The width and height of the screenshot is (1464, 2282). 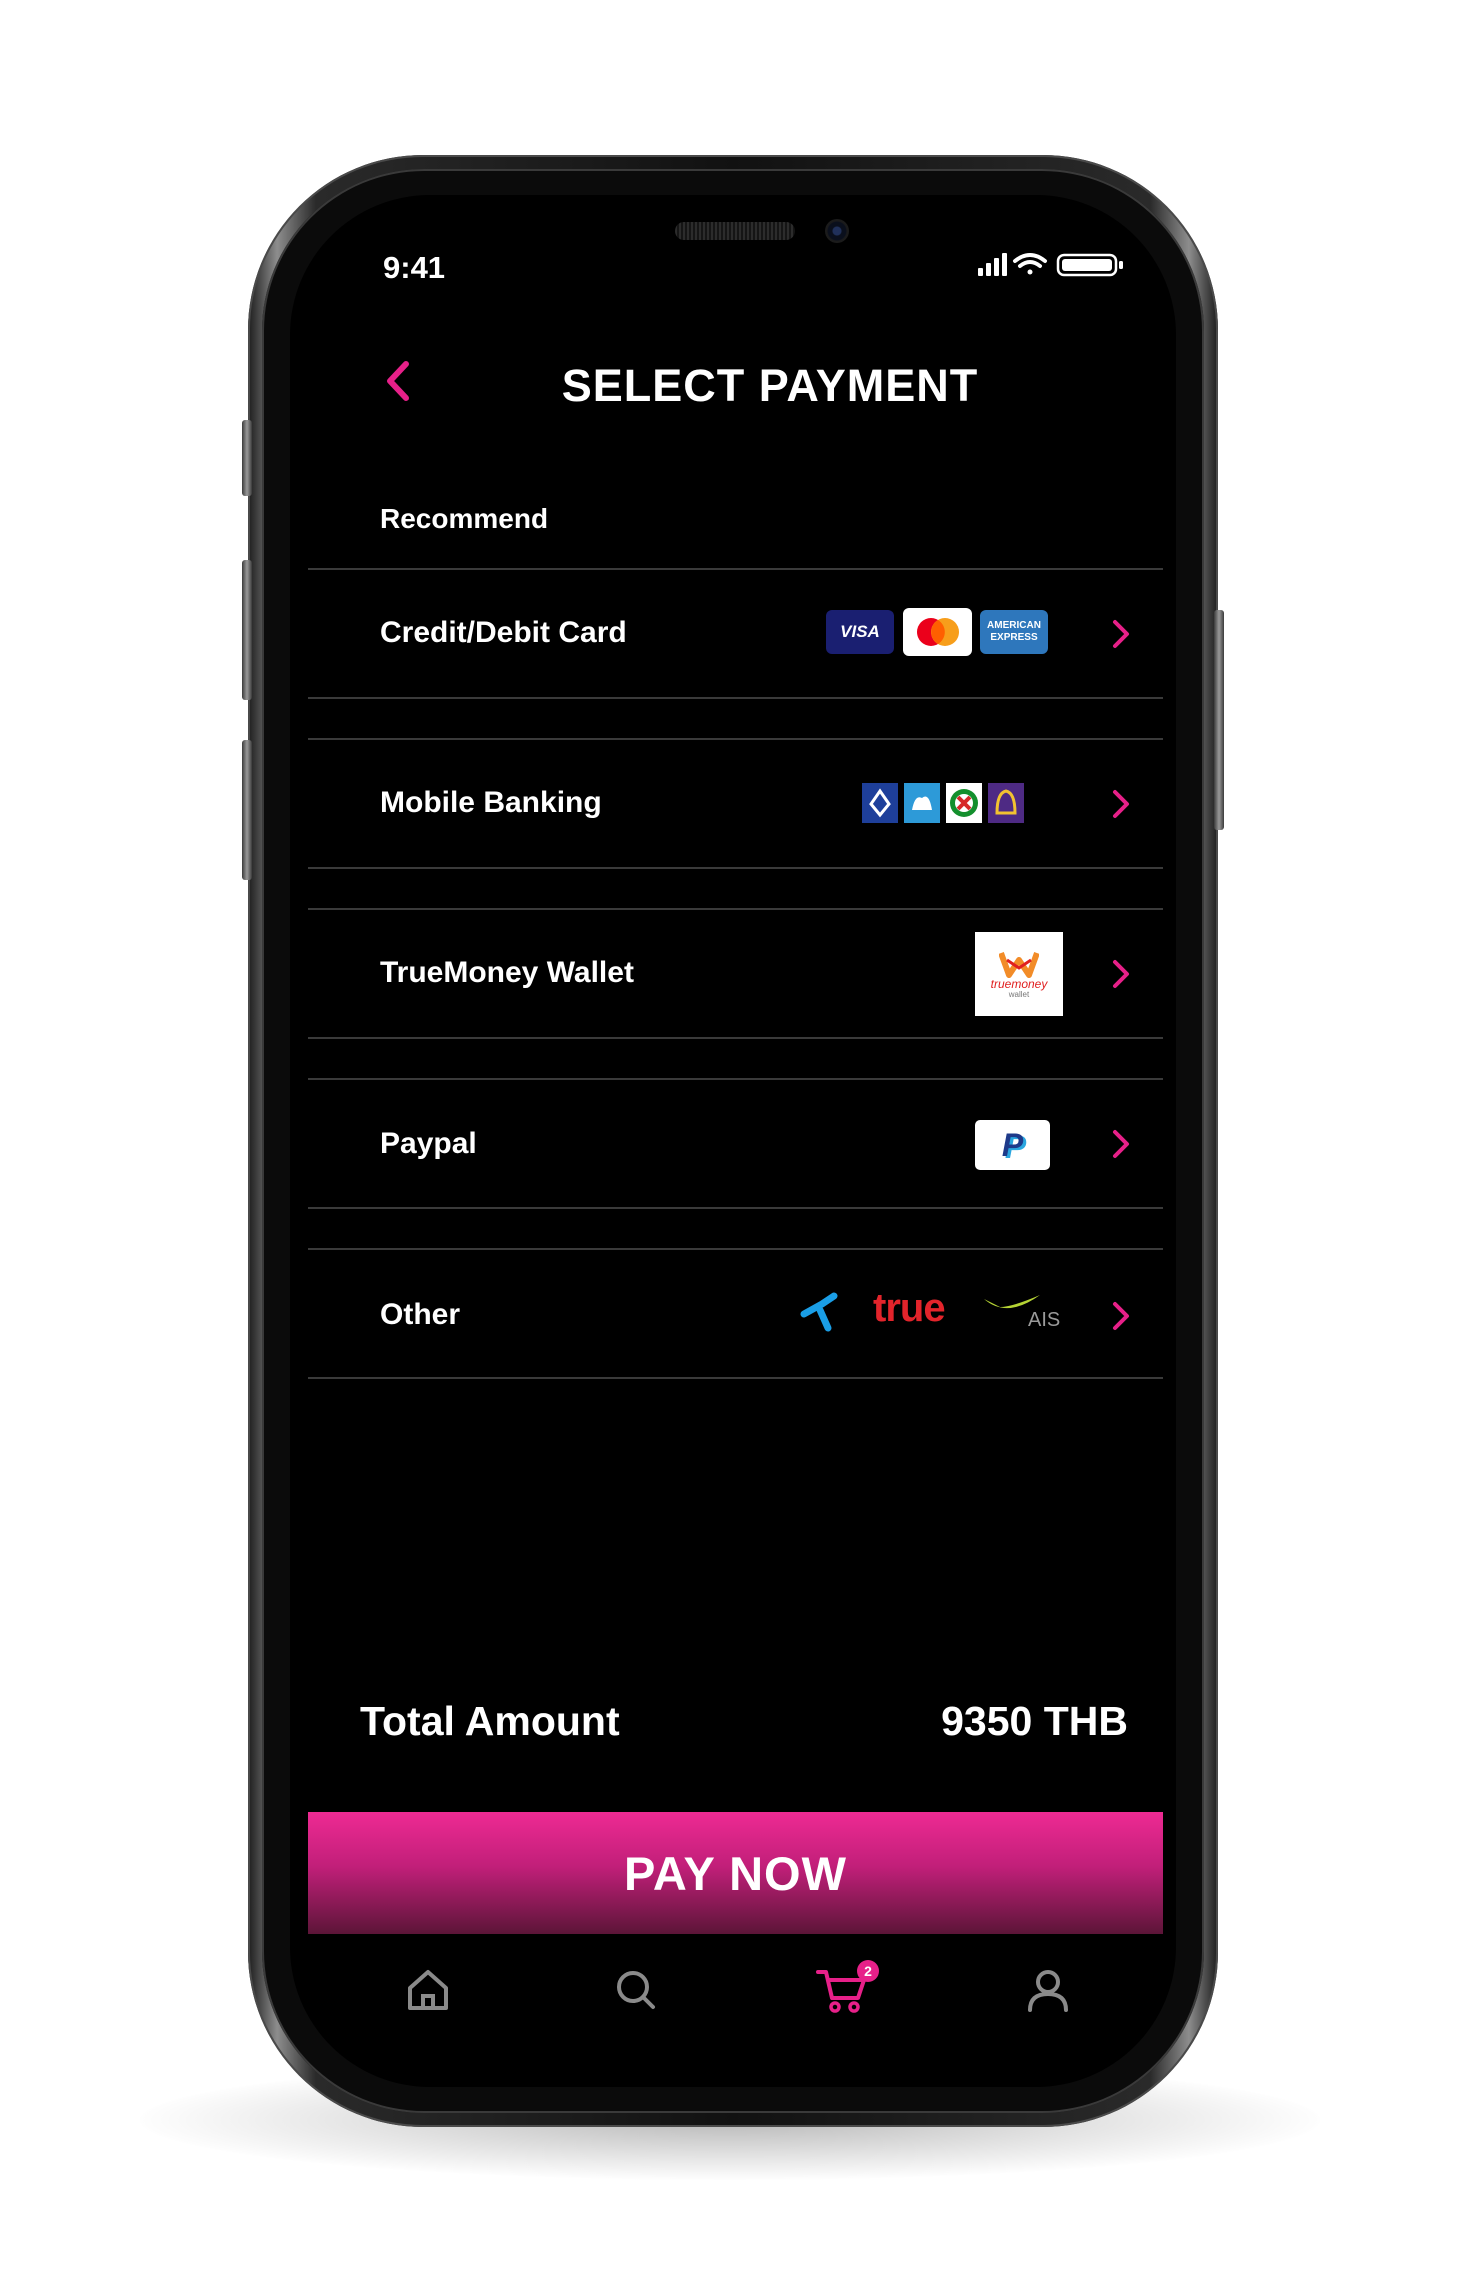 I want to click on chevron-left-icon, so click(x=398, y=381).